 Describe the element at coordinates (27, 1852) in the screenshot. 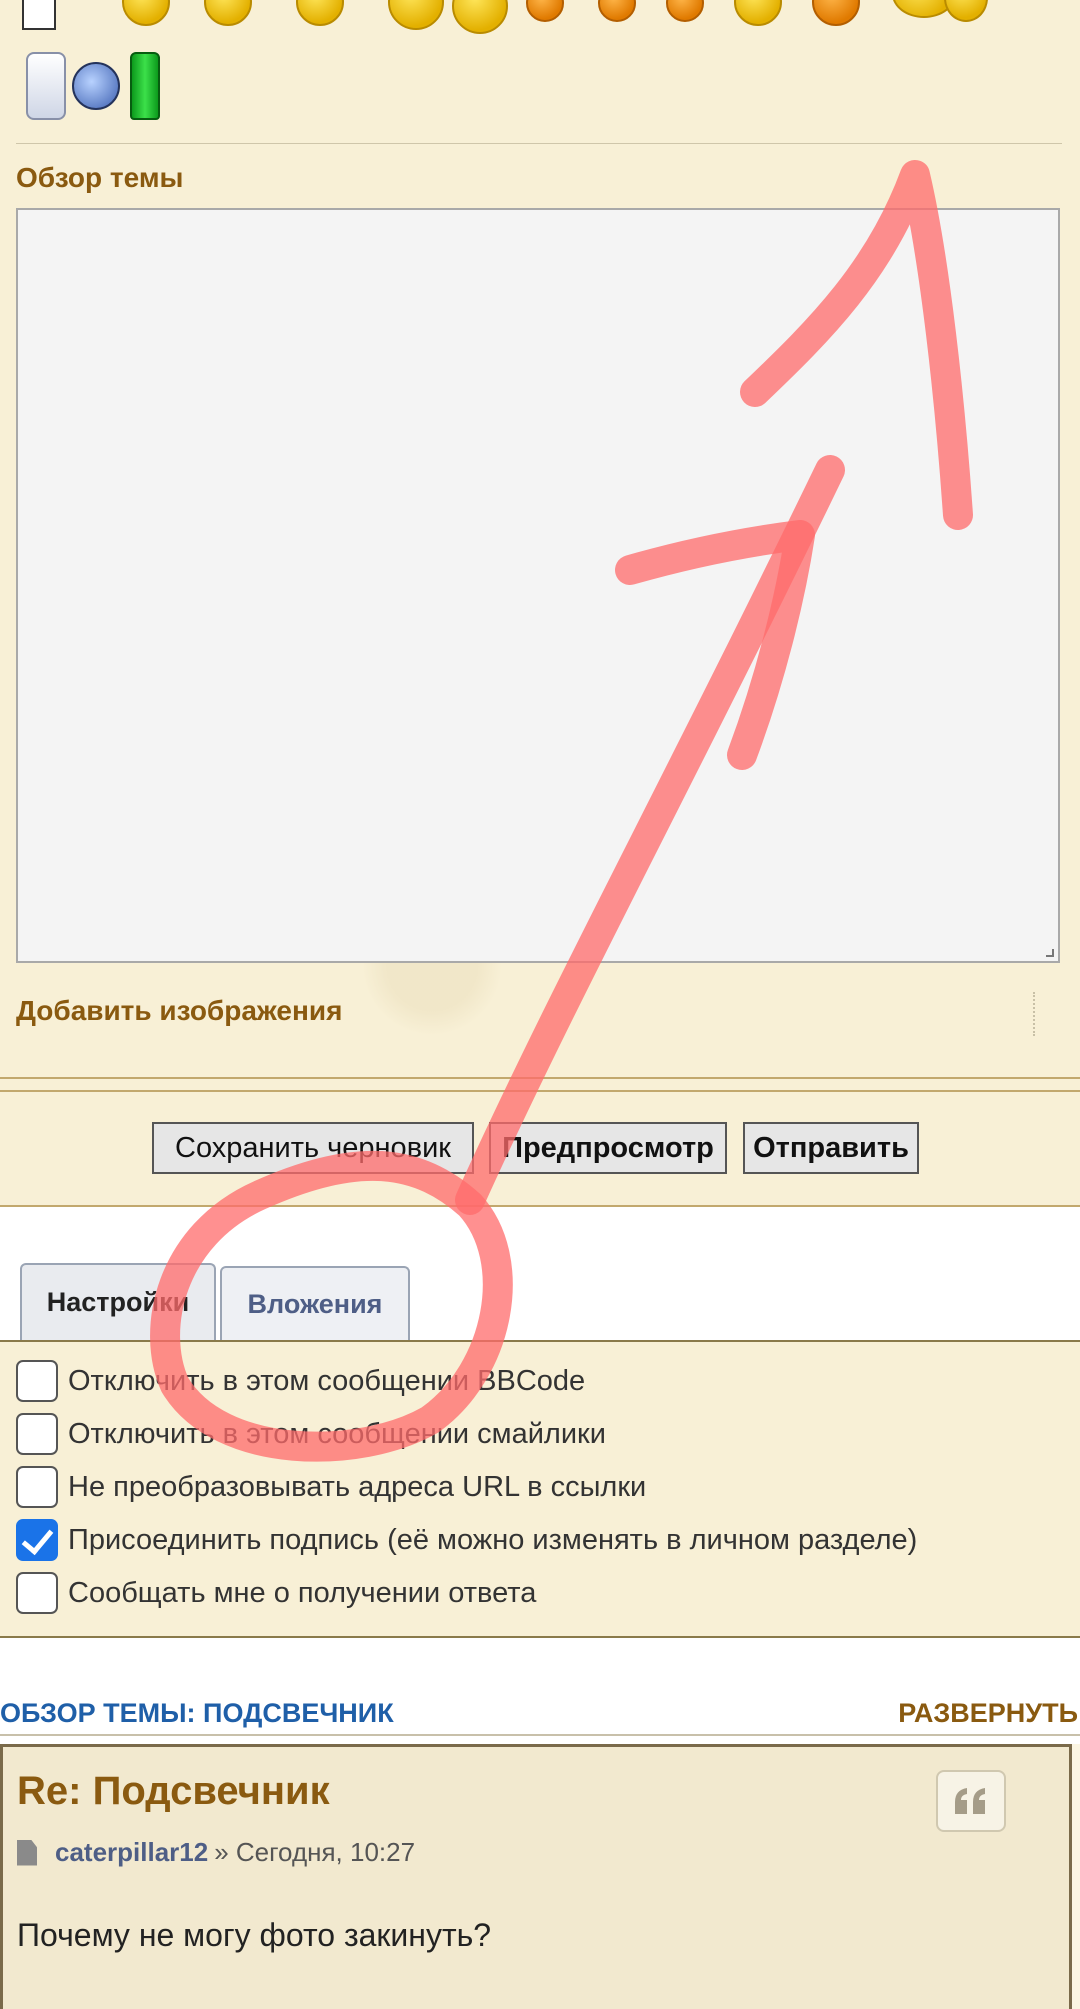

I see `file-icon` at that location.